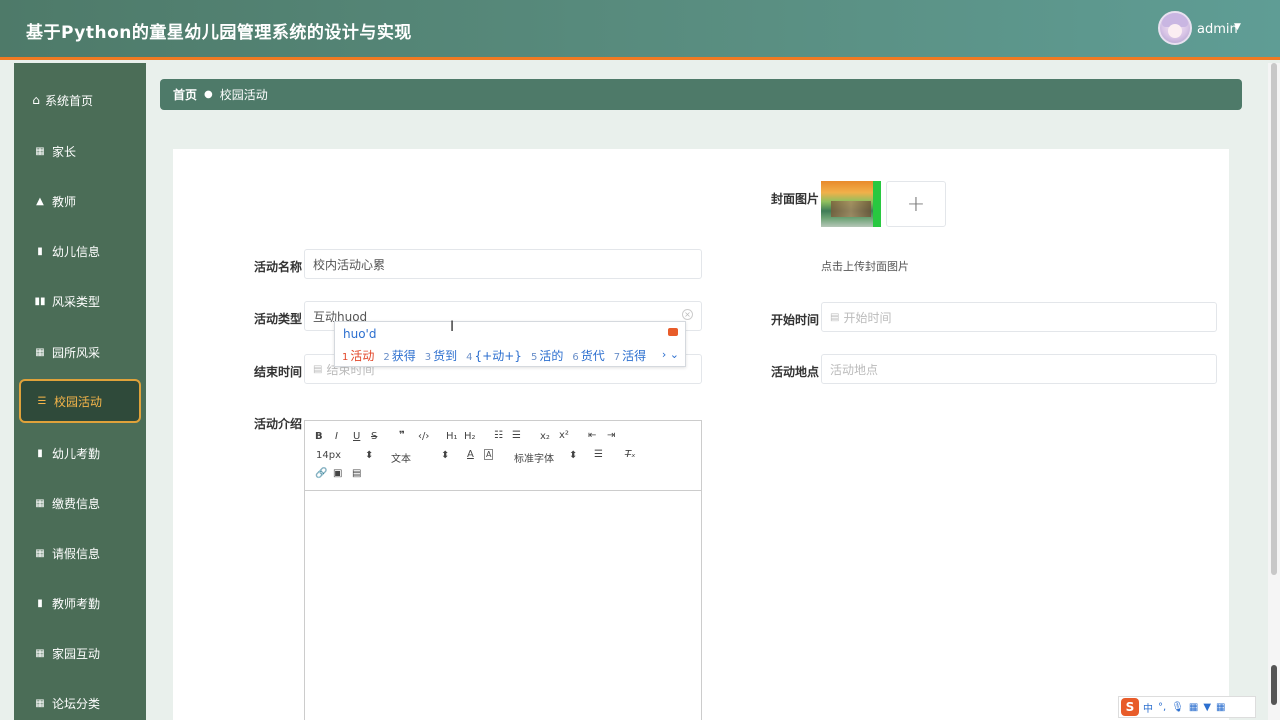  Describe the element at coordinates (399, 355) in the screenshot. I see `ime-candidate: 2 获得` at that location.